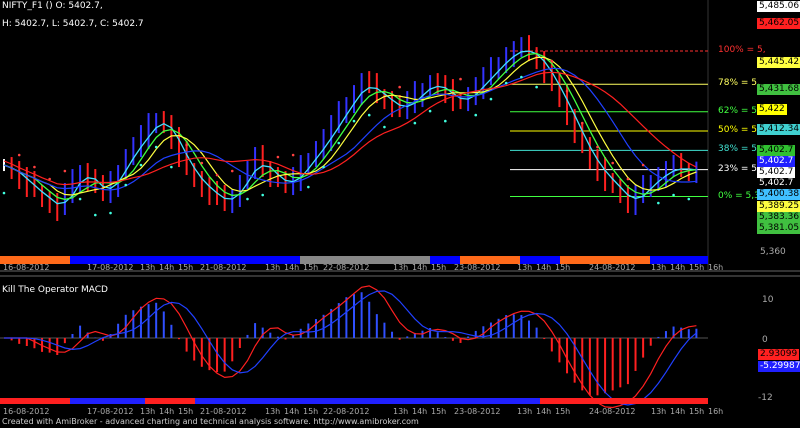 This screenshot has height=428, width=800. Describe the element at coordinates (73, 24) in the screenshot. I see `main-ohlc: H: 5402.7, L: 5402.7, C: 5402.7` at that location.